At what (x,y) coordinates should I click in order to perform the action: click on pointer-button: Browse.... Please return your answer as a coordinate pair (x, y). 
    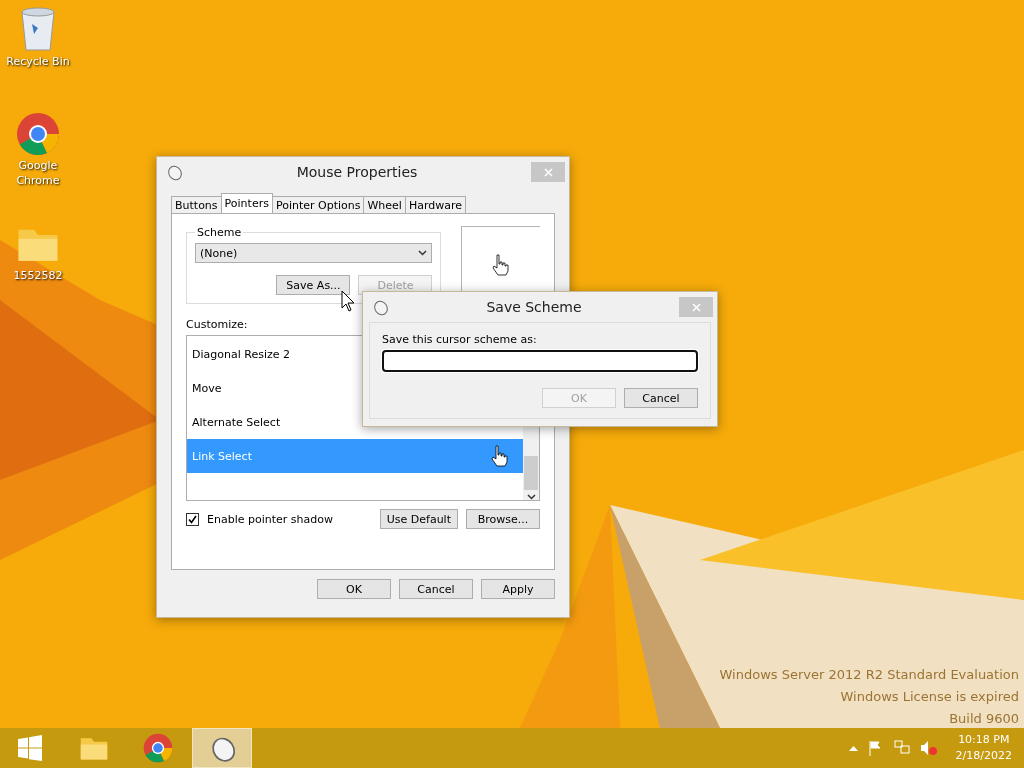
    Looking at the image, I should click on (503, 519).